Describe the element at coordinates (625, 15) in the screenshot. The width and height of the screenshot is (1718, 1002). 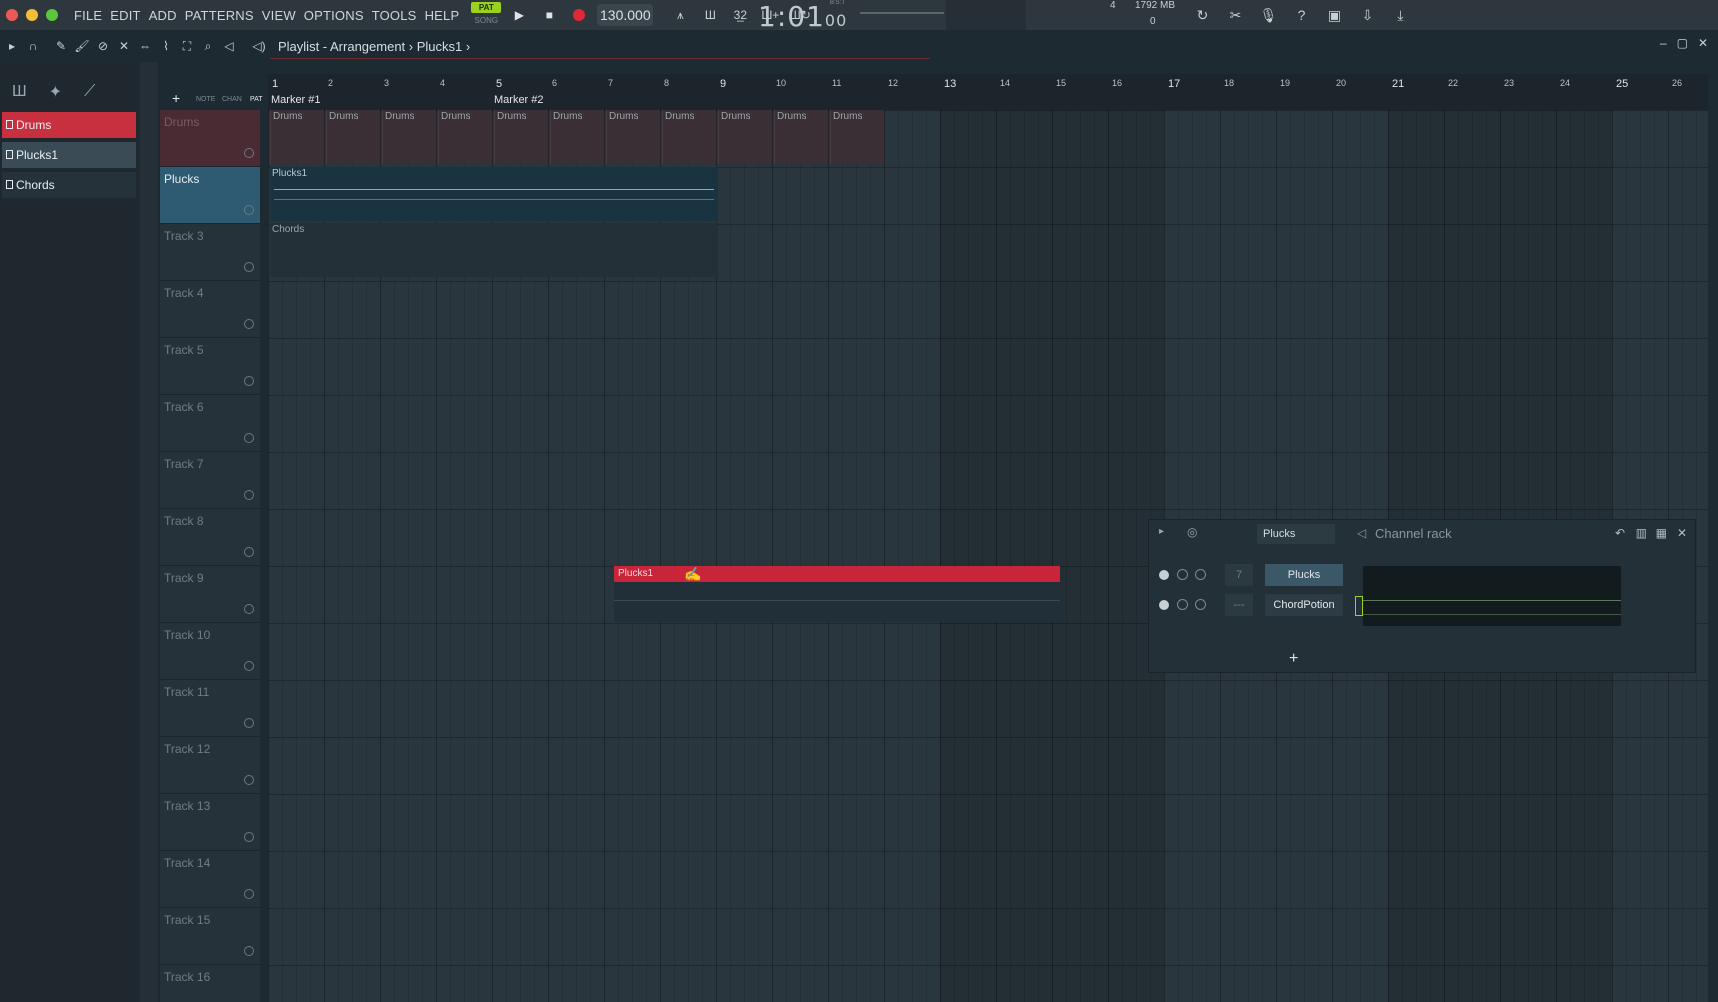
I see `tempo-display: 130.000` at that location.